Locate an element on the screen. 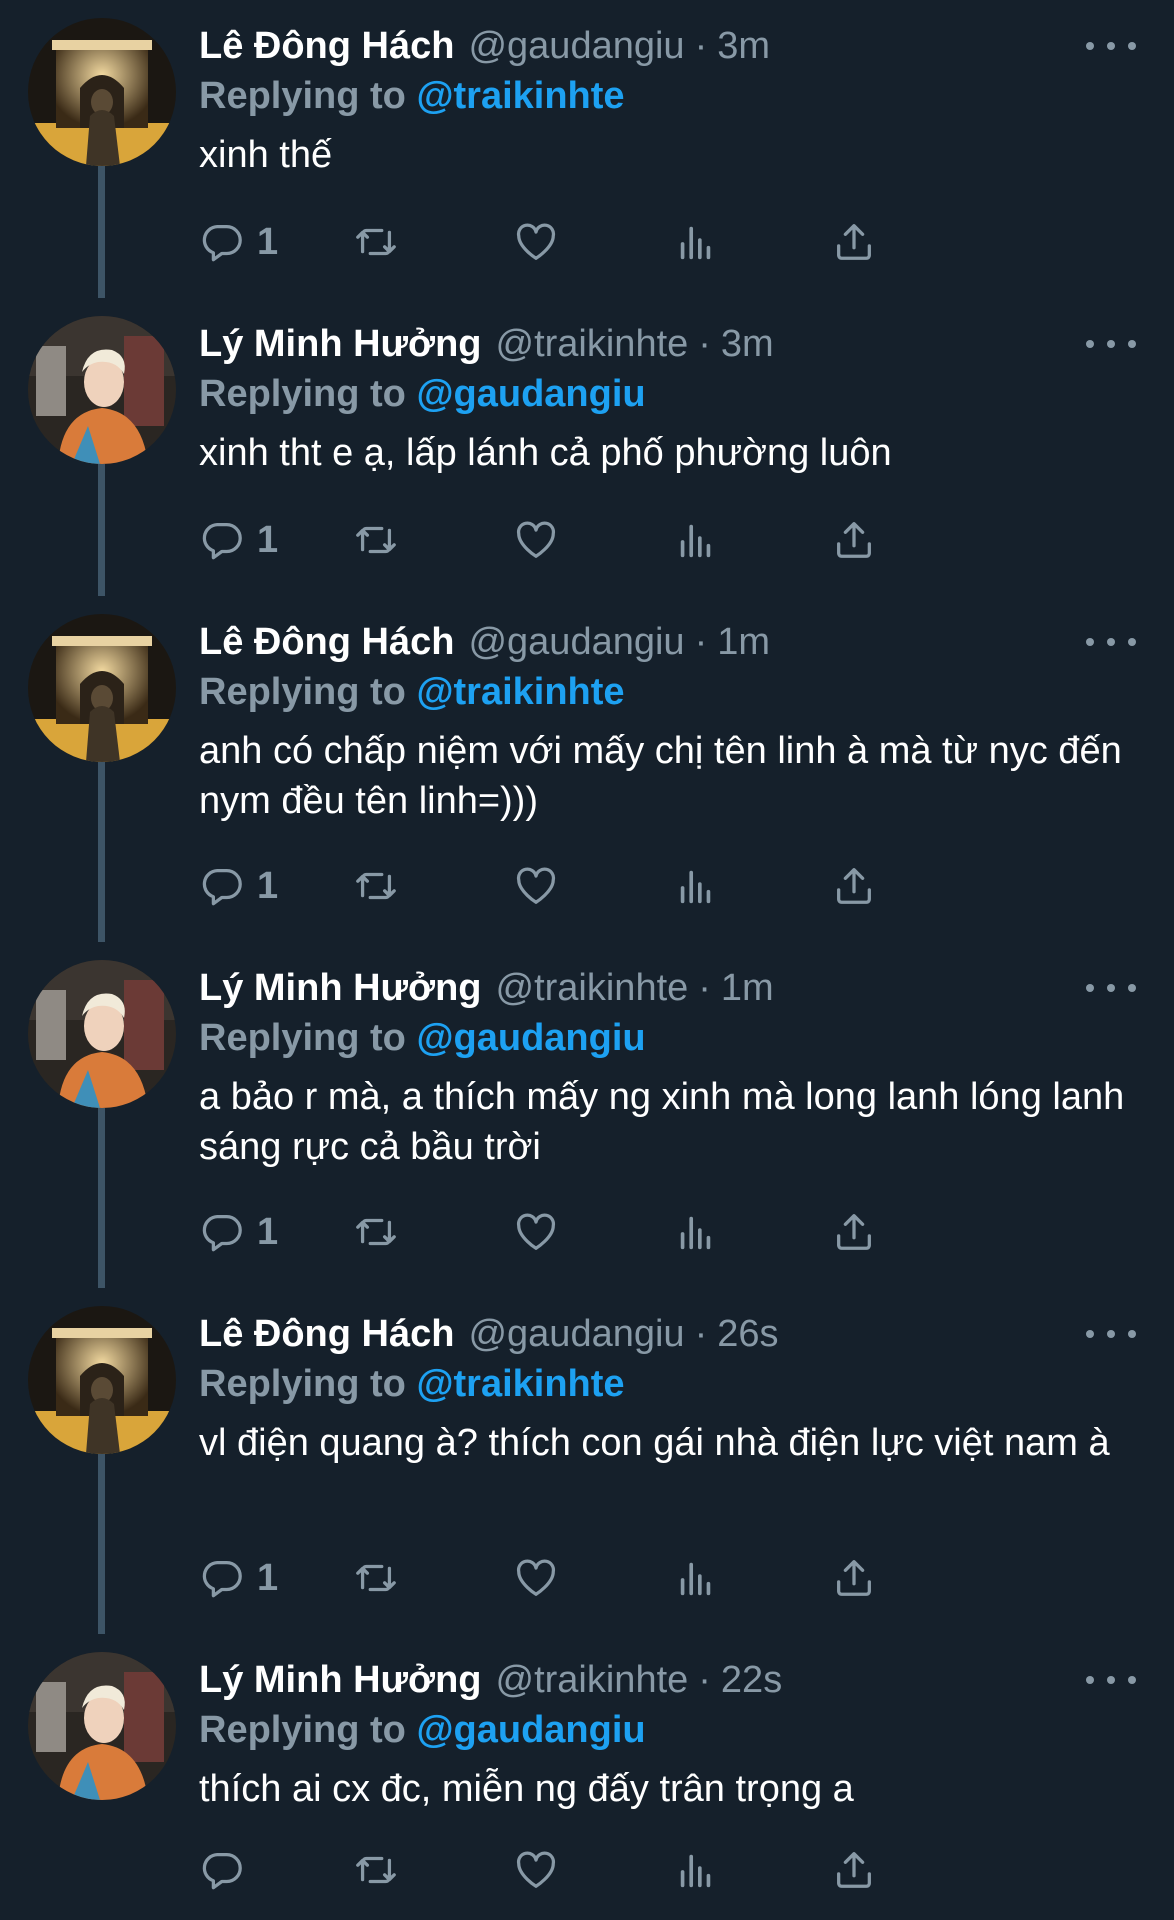 This screenshot has width=1174, height=1920. share-icon is located at coordinates (854, 886).